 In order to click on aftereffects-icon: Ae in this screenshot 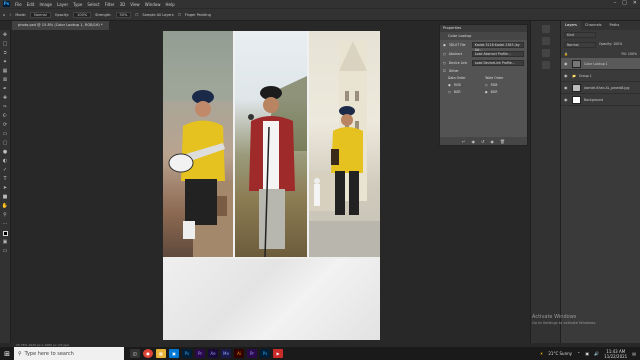, I will do `click(213, 353)`.